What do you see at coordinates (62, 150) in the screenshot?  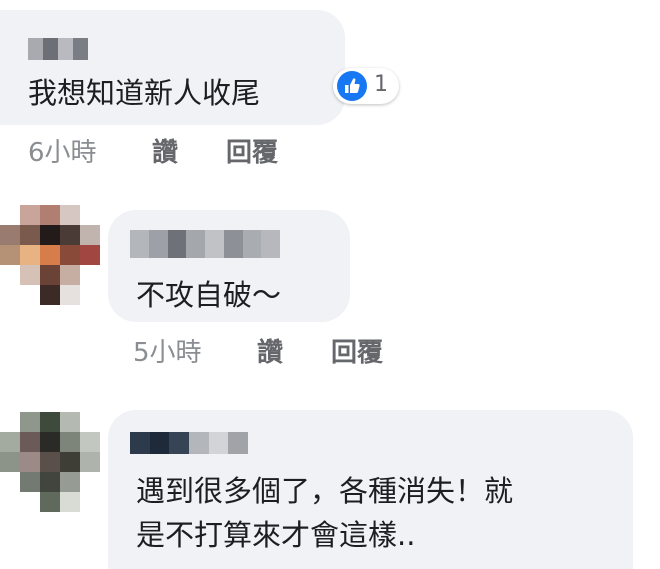 I see `timestamp: 6小時` at bounding box center [62, 150].